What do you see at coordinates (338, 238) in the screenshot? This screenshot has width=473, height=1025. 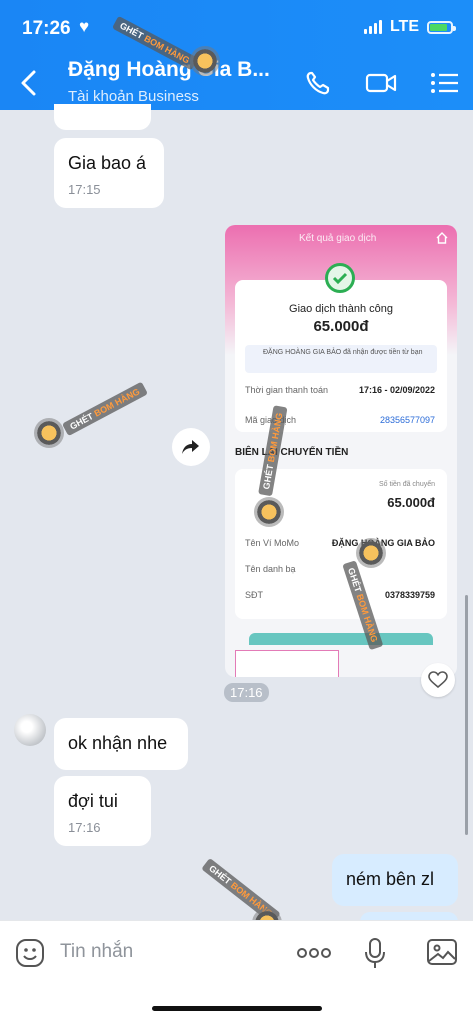 I see `receipt-header-title: Kết quả giao dịch` at bounding box center [338, 238].